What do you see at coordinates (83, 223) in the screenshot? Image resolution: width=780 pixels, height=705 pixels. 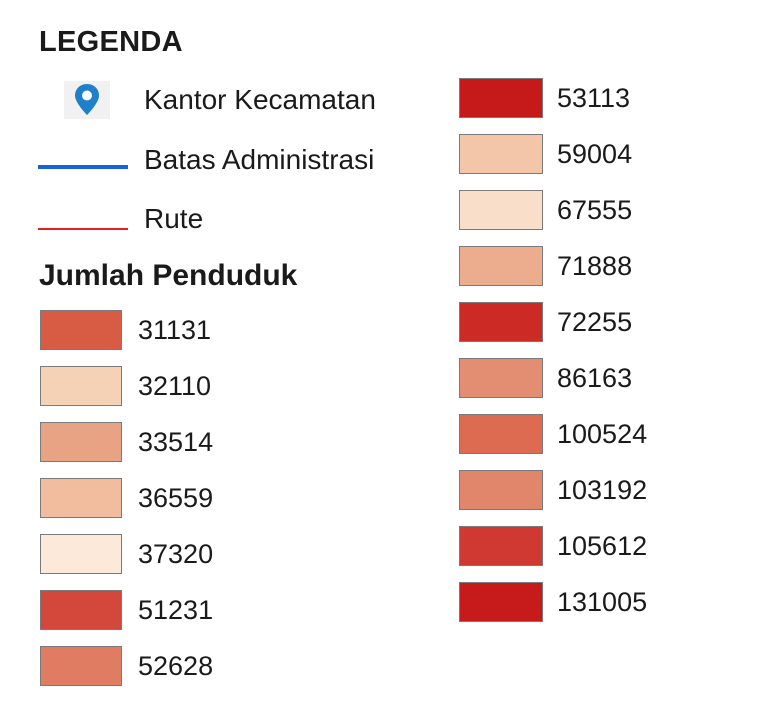 I see `route-line-icon` at bounding box center [83, 223].